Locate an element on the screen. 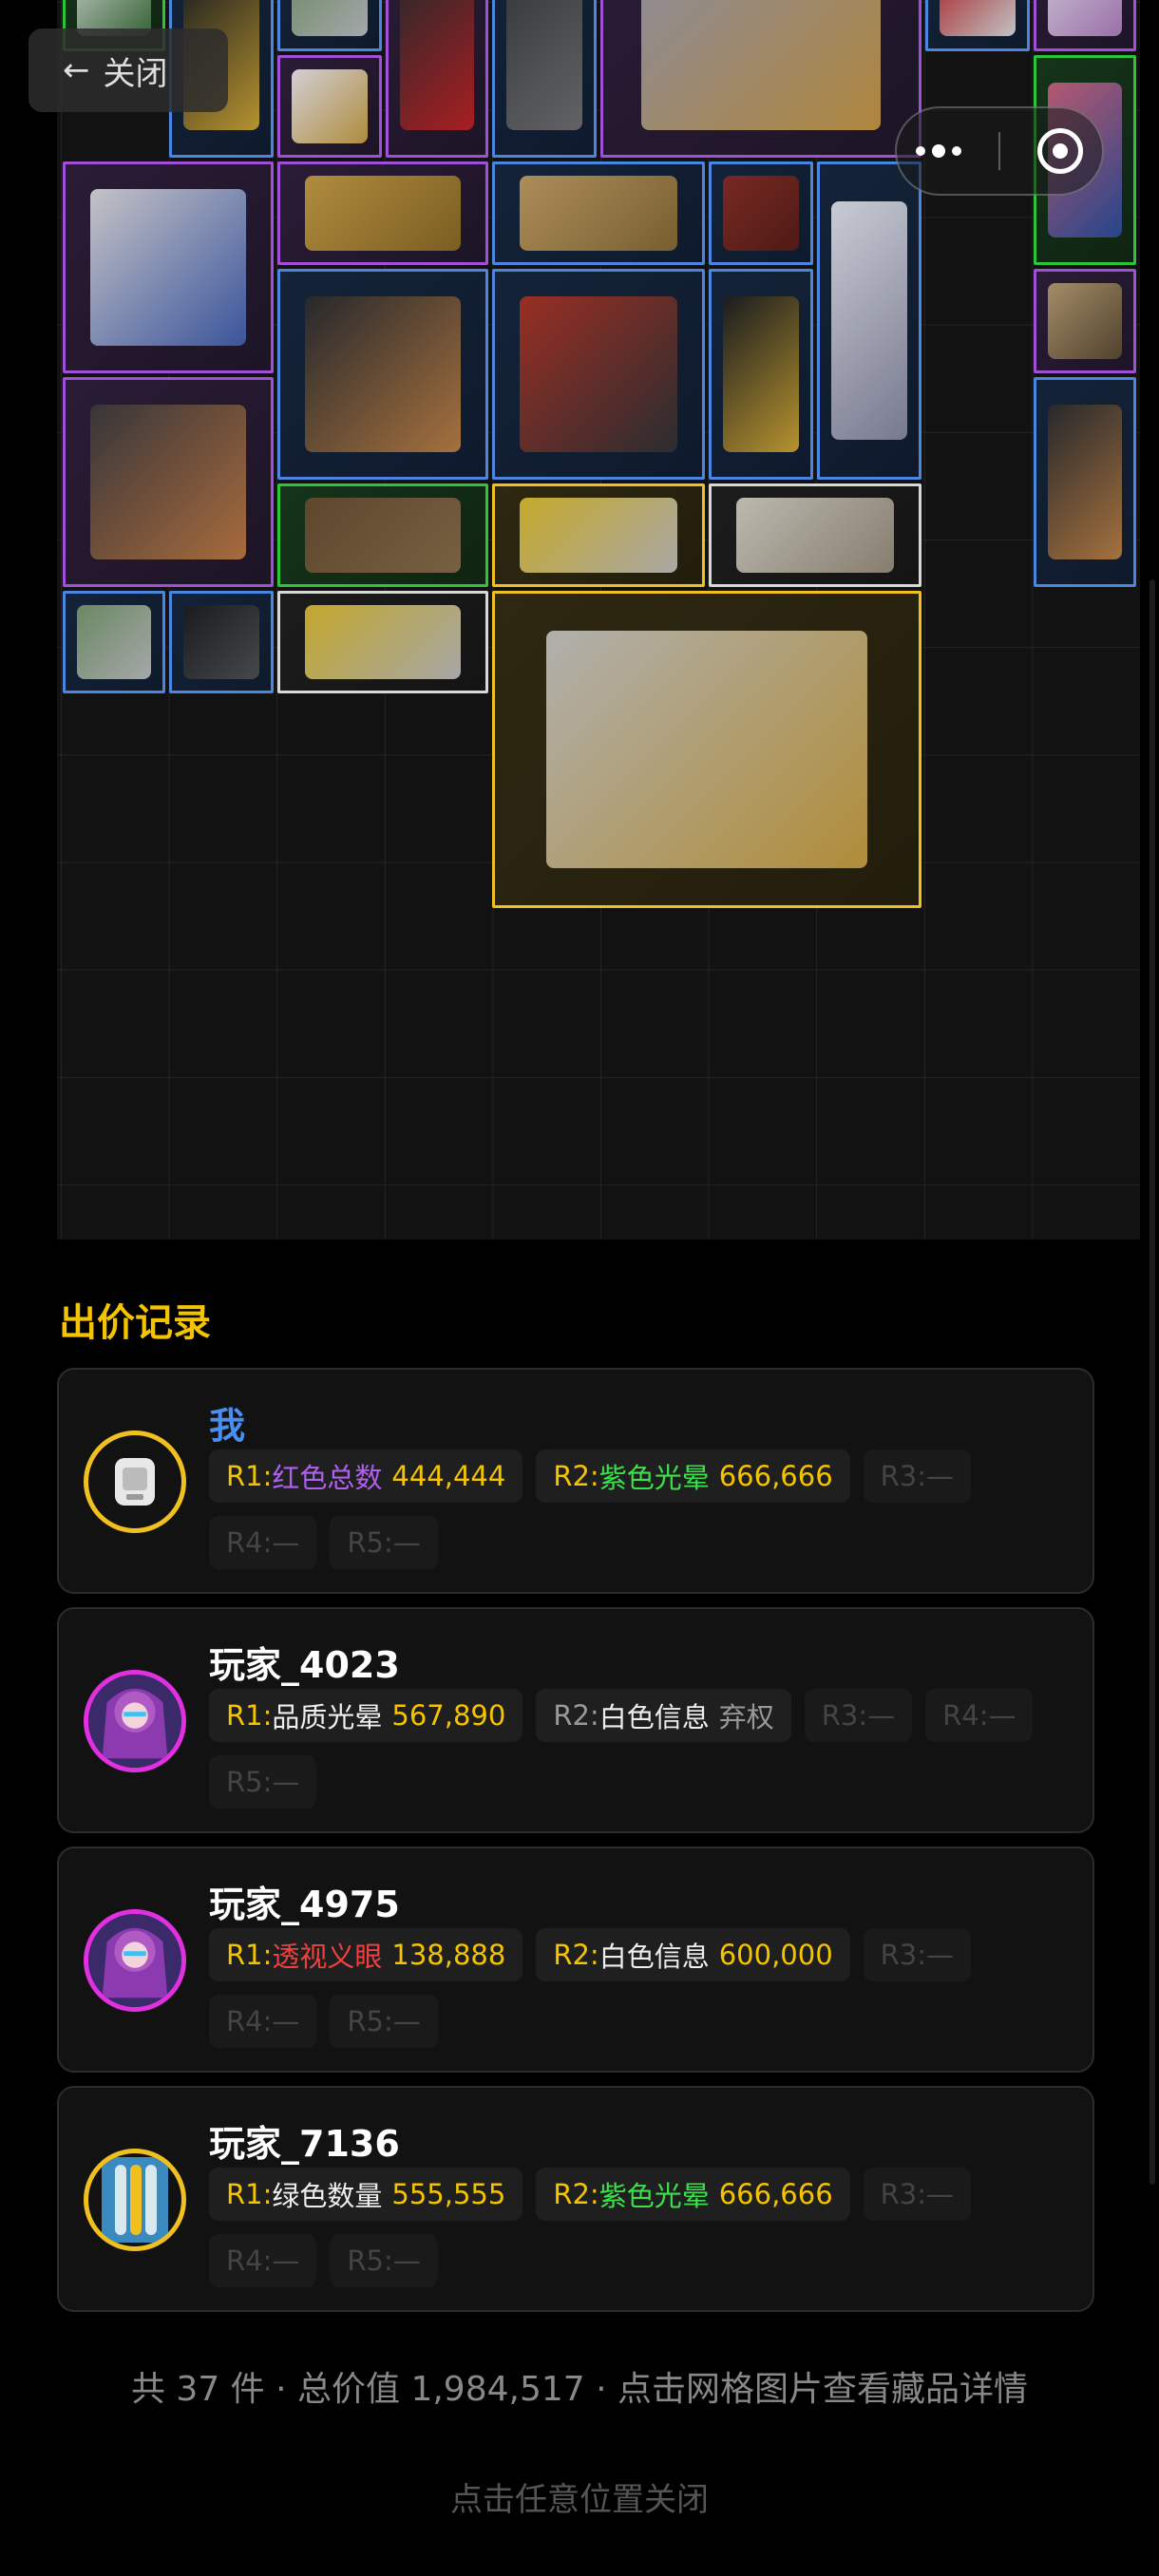 The image size is (1159, 2576). perfume-bottle-image is located at coordinates (1085, 18).